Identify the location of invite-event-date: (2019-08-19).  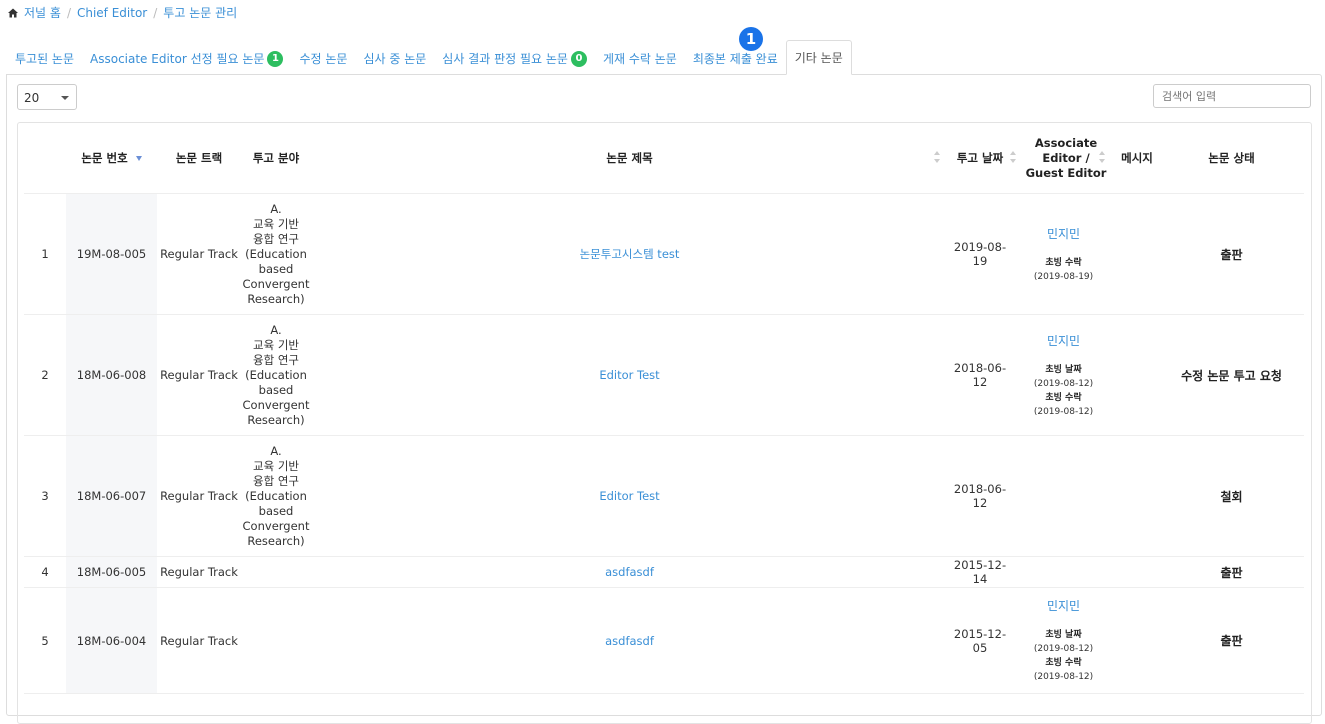
(1063, 276).